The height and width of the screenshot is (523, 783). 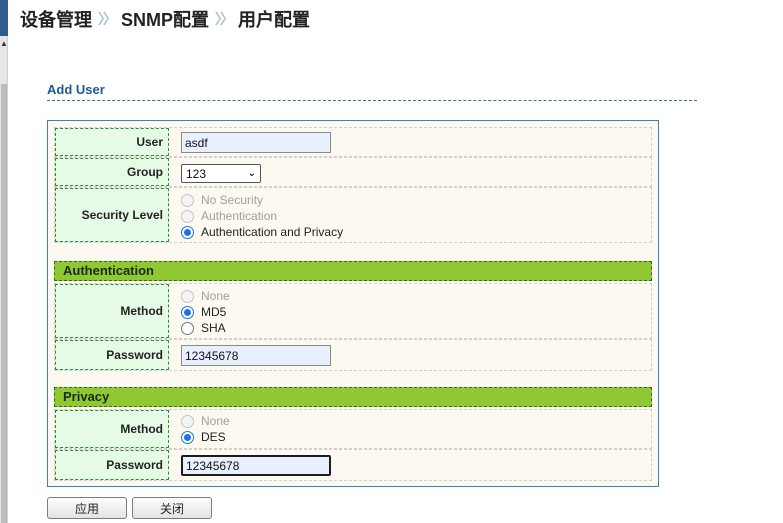 What do you see at coordinates (372, 100) in the screenshot?
I see `section-divider` at bounding box center [372, 100].